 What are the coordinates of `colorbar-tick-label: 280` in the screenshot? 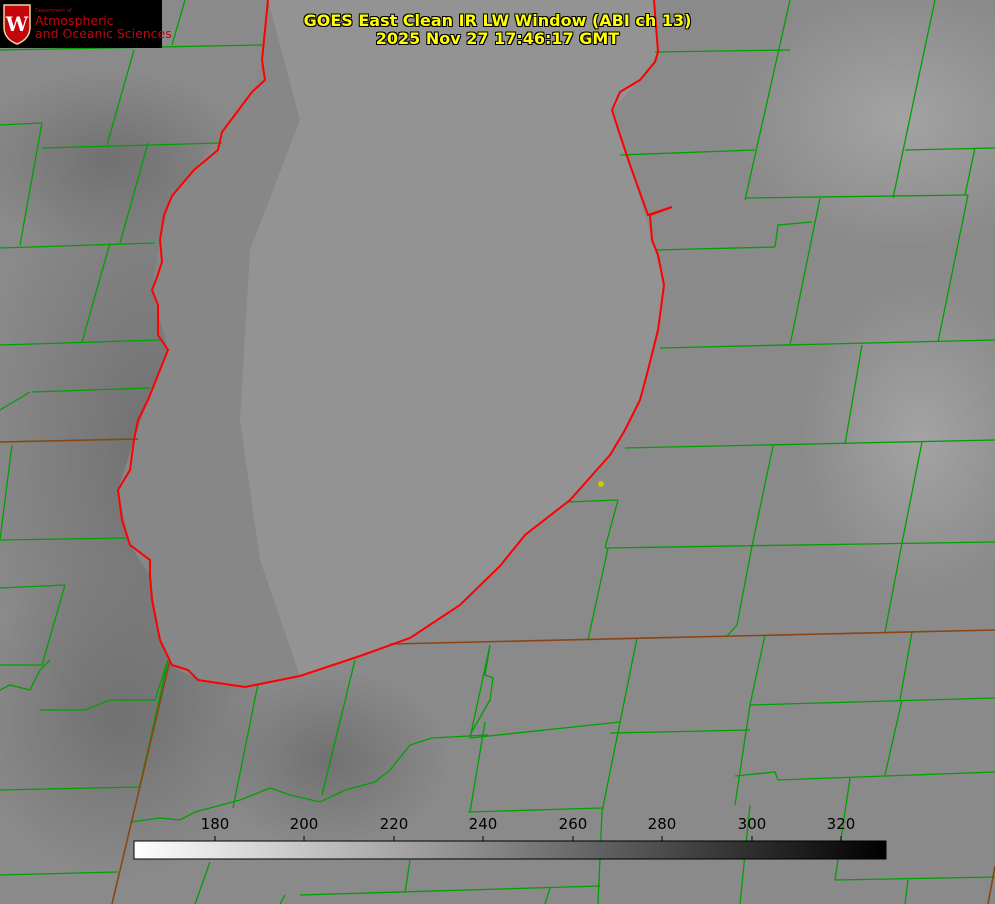 It's located at (662, 824).